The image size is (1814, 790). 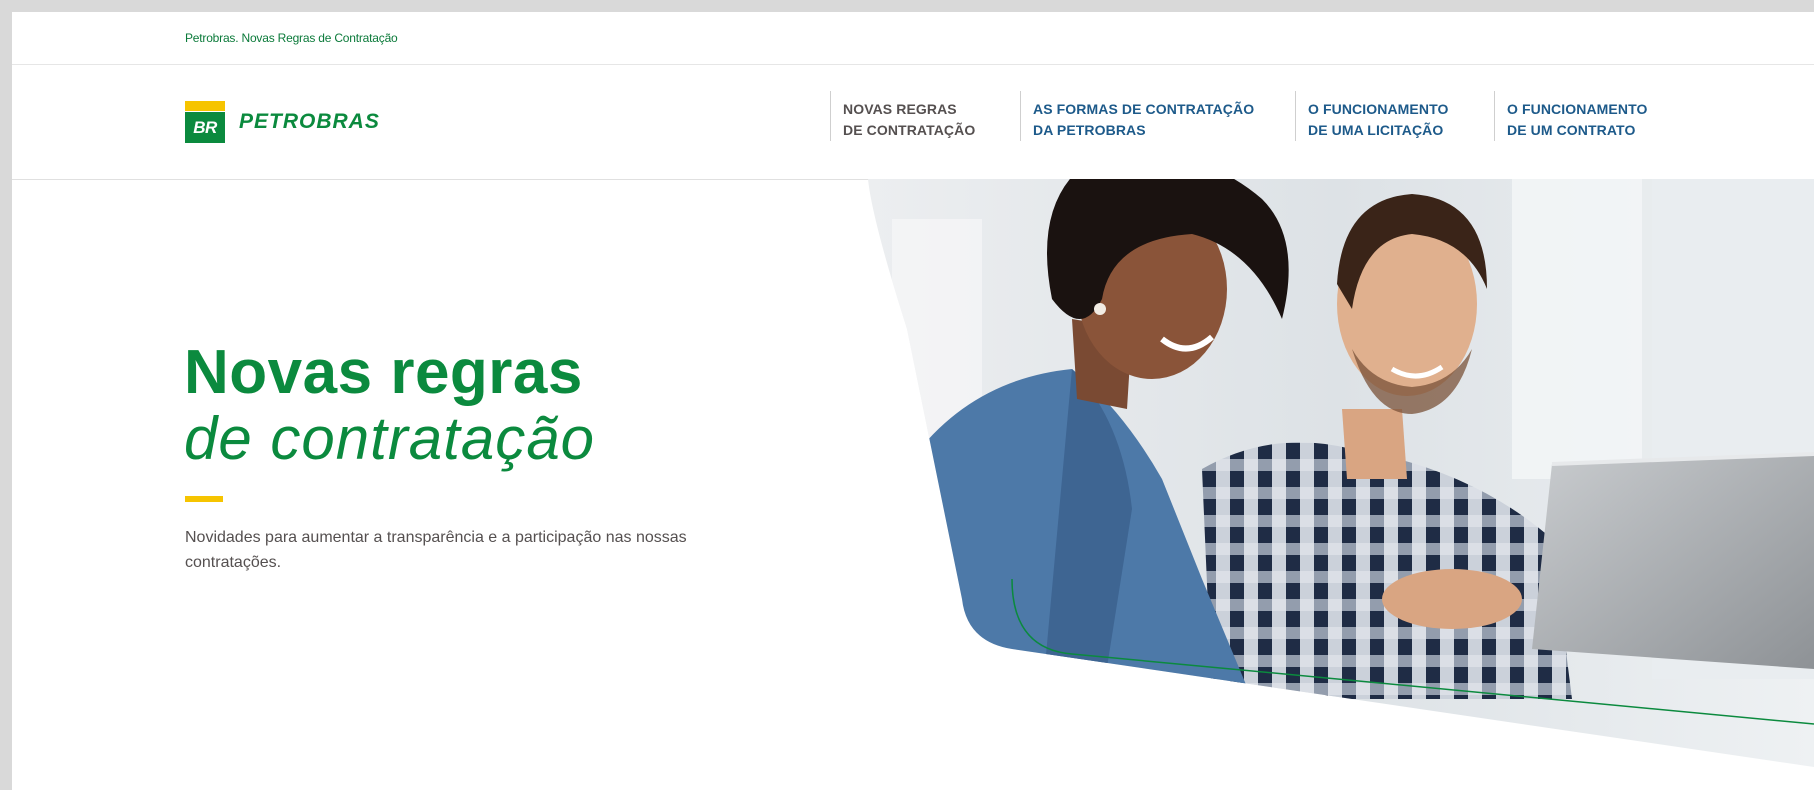 What do you see at coordinates (204, 499) in the screenshot?
I see `hero-accent-bar` at bounding box center [204, 499].